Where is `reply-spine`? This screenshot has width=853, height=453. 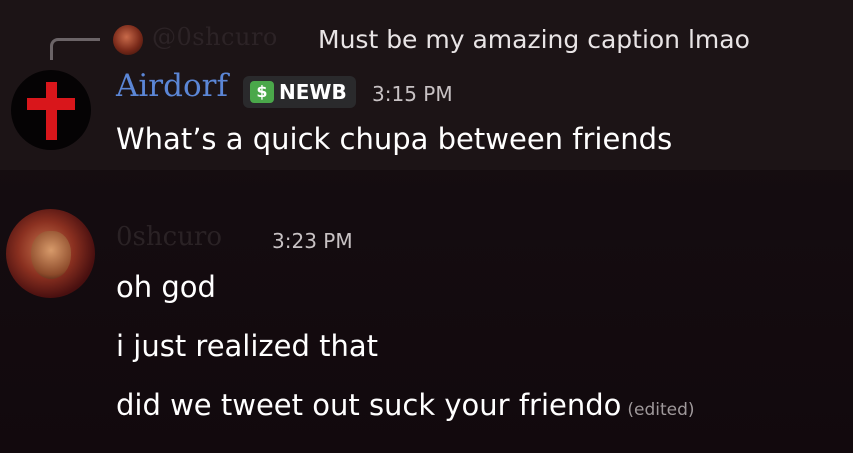
reply-spine is located at coordinates (75, 49).